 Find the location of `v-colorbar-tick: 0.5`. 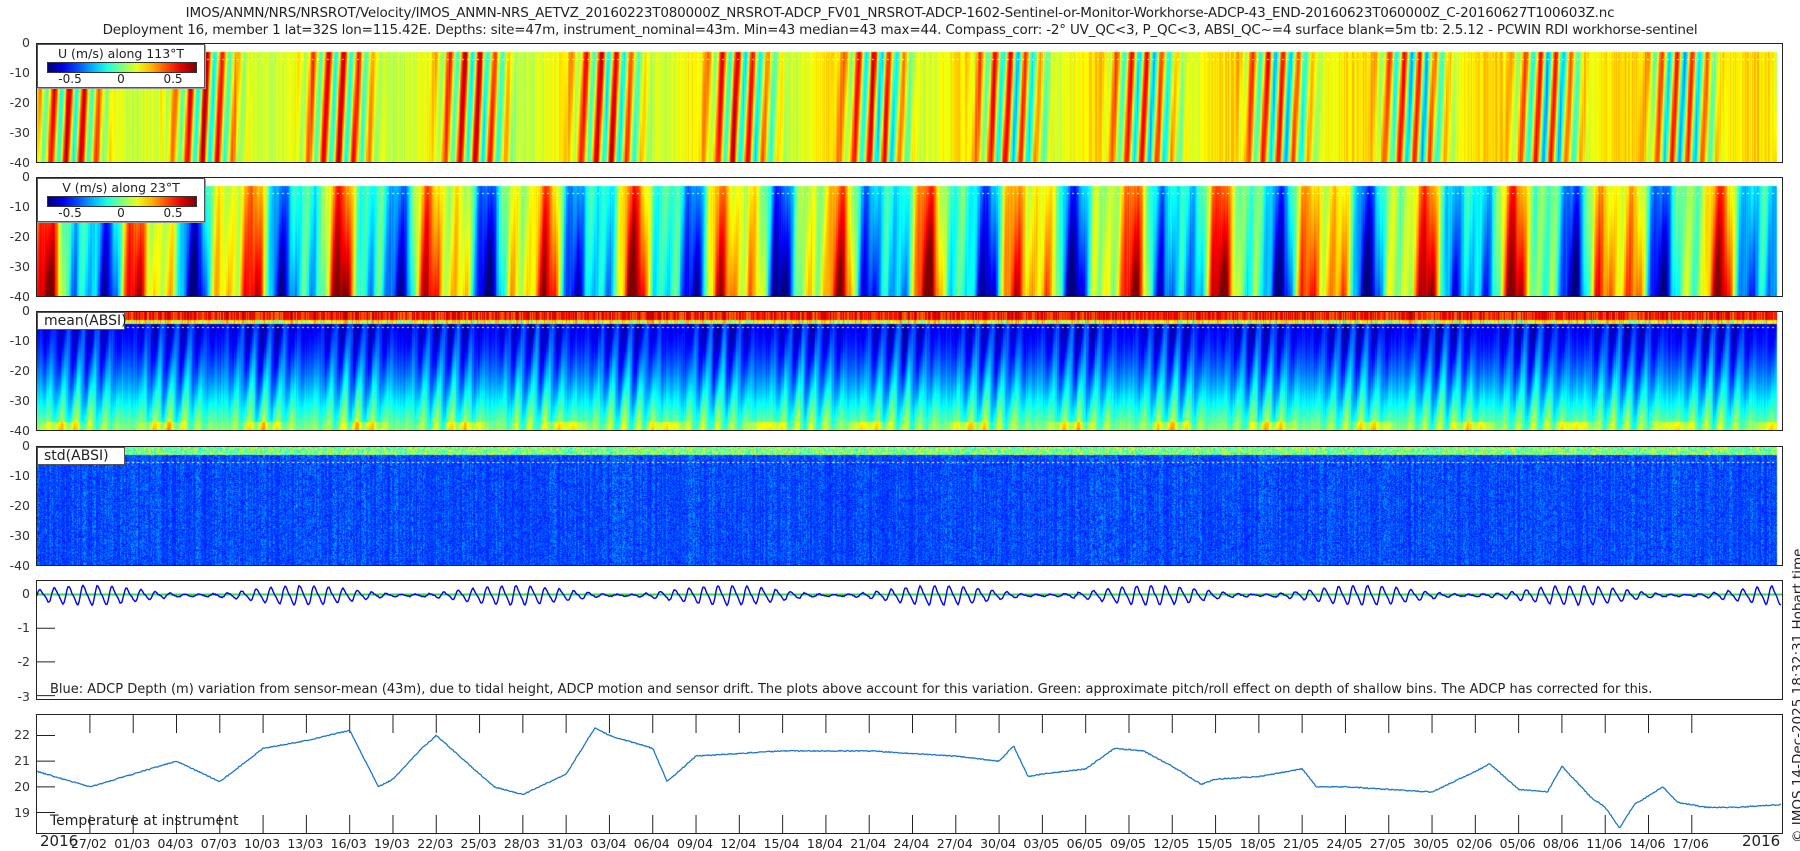

v-colorbar-tick: 0.5 is located at coordinates (173, 213).